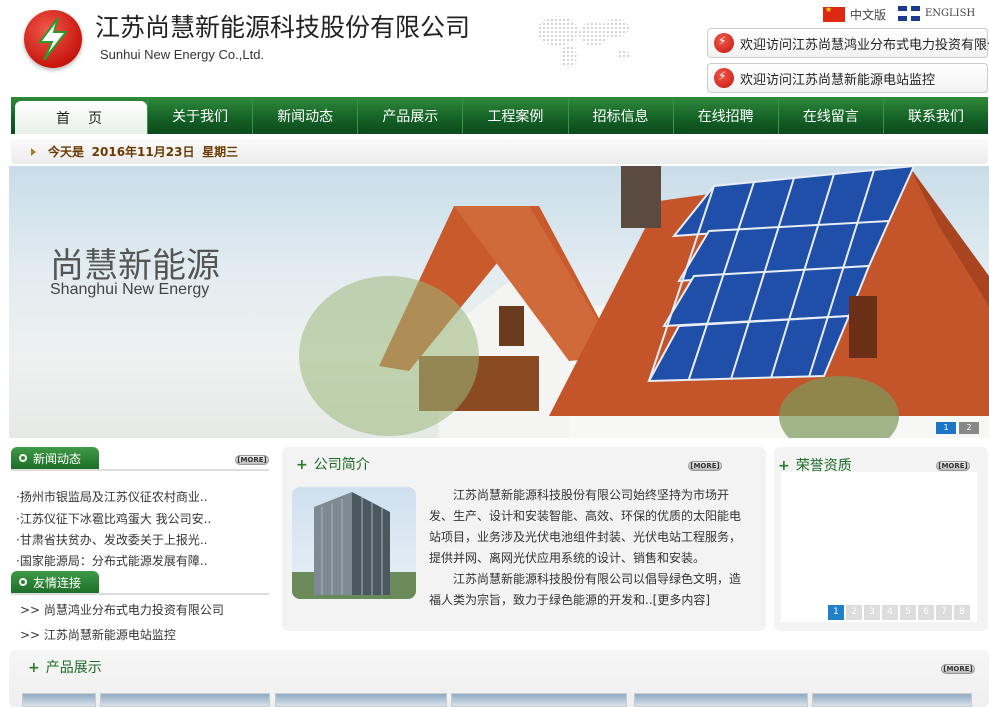 This screenshot has width=989, height=707. I want to click on news-item: ·国家能源局：分布式能源发展有障.., so click(118, 560).